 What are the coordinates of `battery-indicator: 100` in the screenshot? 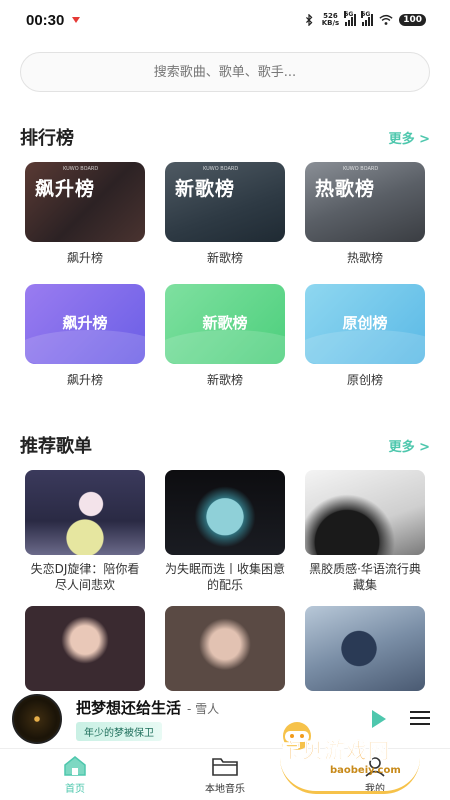 It's located at (412, 20).